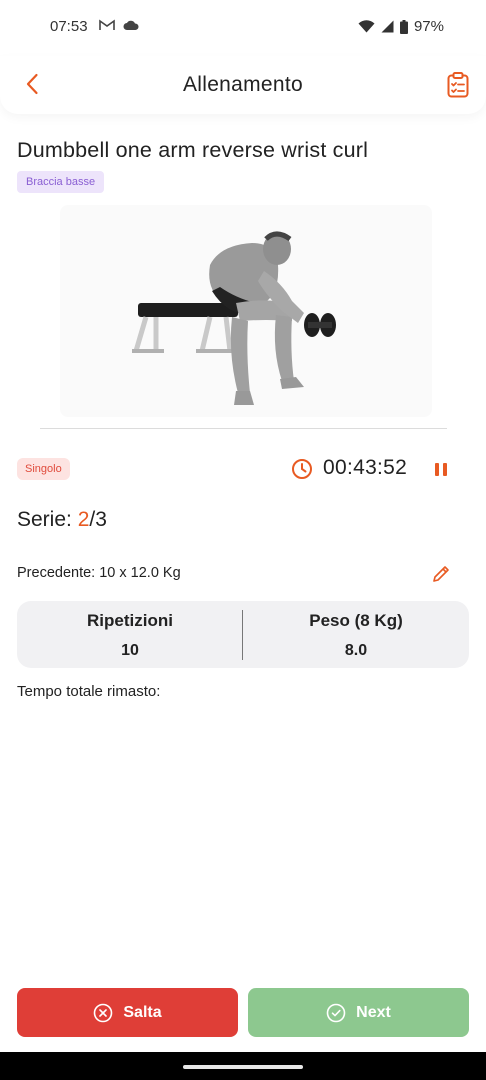  Describe the element at coordinates (441, 469) in the screenshot. I see `pause-button` at that location.